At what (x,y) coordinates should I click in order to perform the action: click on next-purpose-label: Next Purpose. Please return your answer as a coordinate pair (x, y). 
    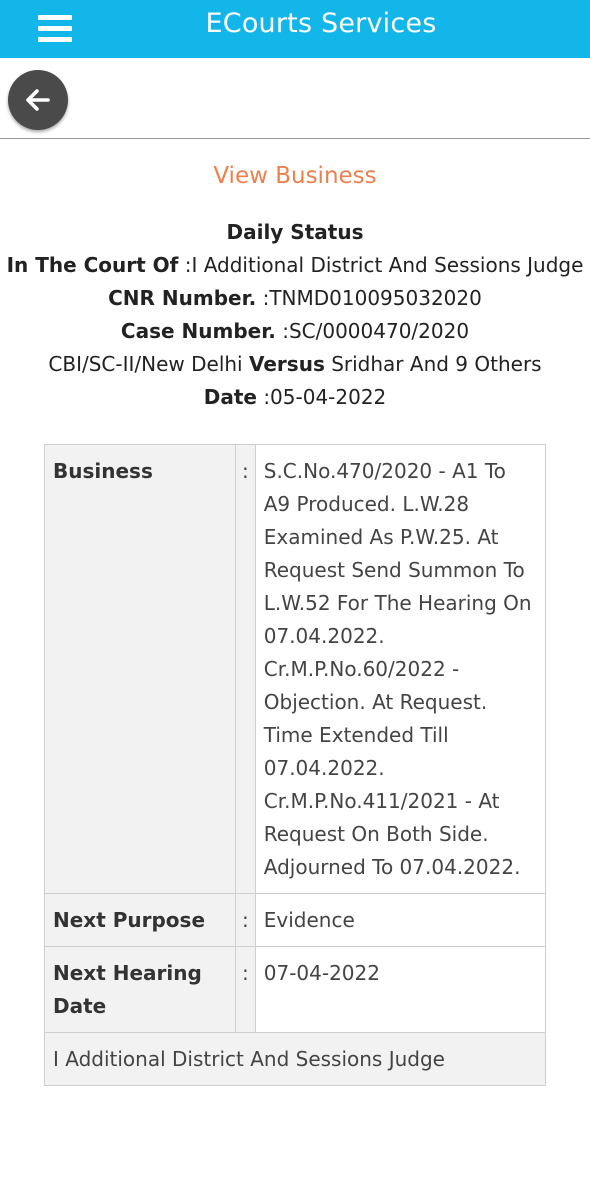
    Looking at the image, I should click on (140, 920).